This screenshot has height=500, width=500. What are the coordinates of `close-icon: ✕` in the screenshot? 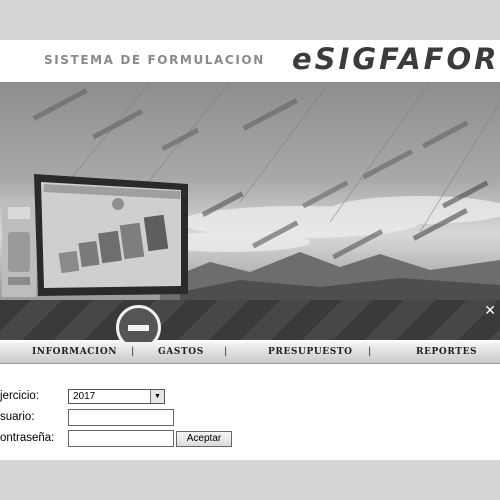 It's located at (490, 311).